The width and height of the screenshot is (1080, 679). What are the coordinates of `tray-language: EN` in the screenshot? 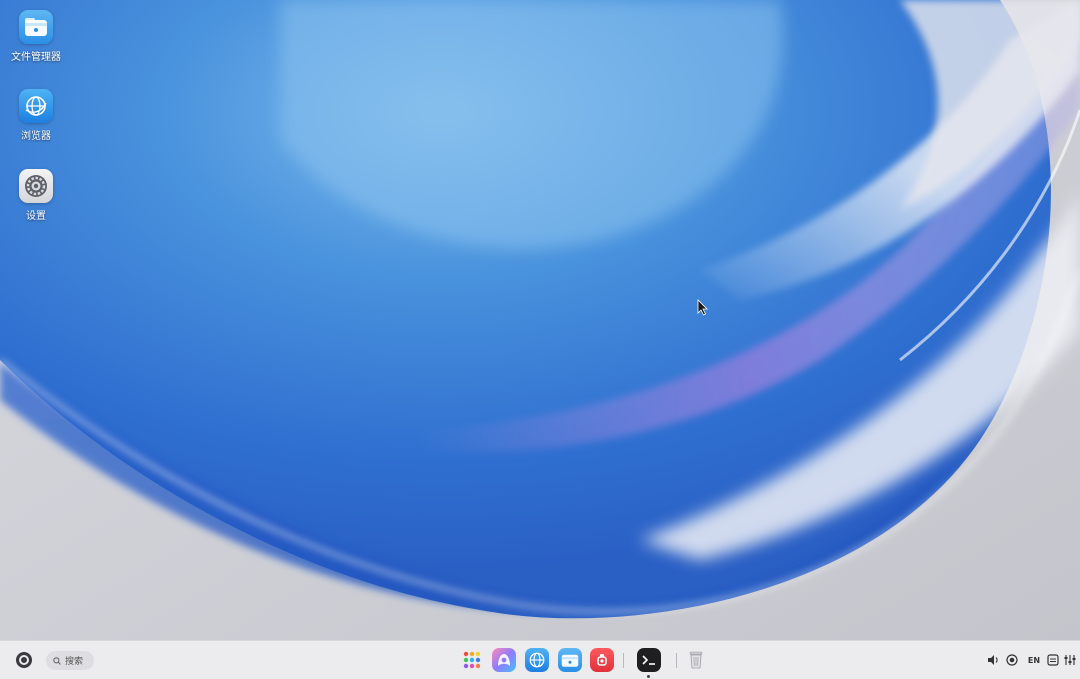 It's located at (1034, 660).